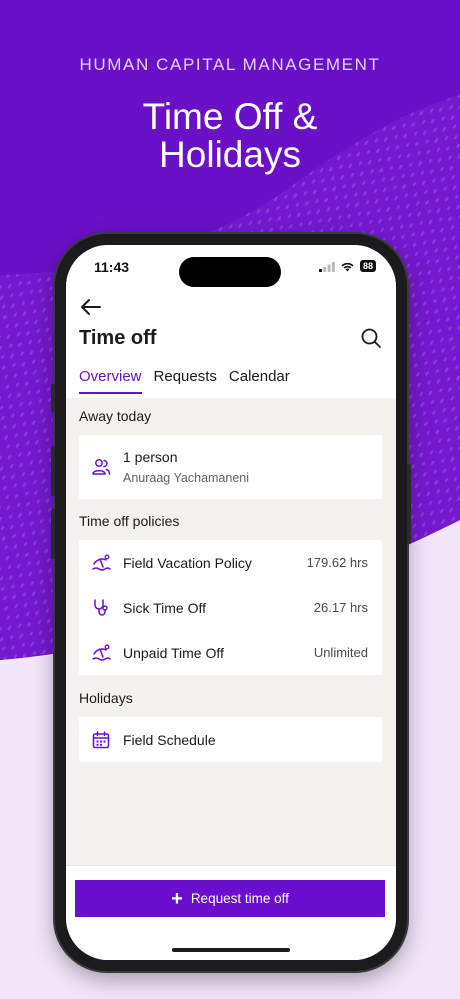 The image size is (460, 999). Describe the element at coordinates (186, 478) in the screenshot. I see `away-names: Anuraag Yachamaneni` at that location.